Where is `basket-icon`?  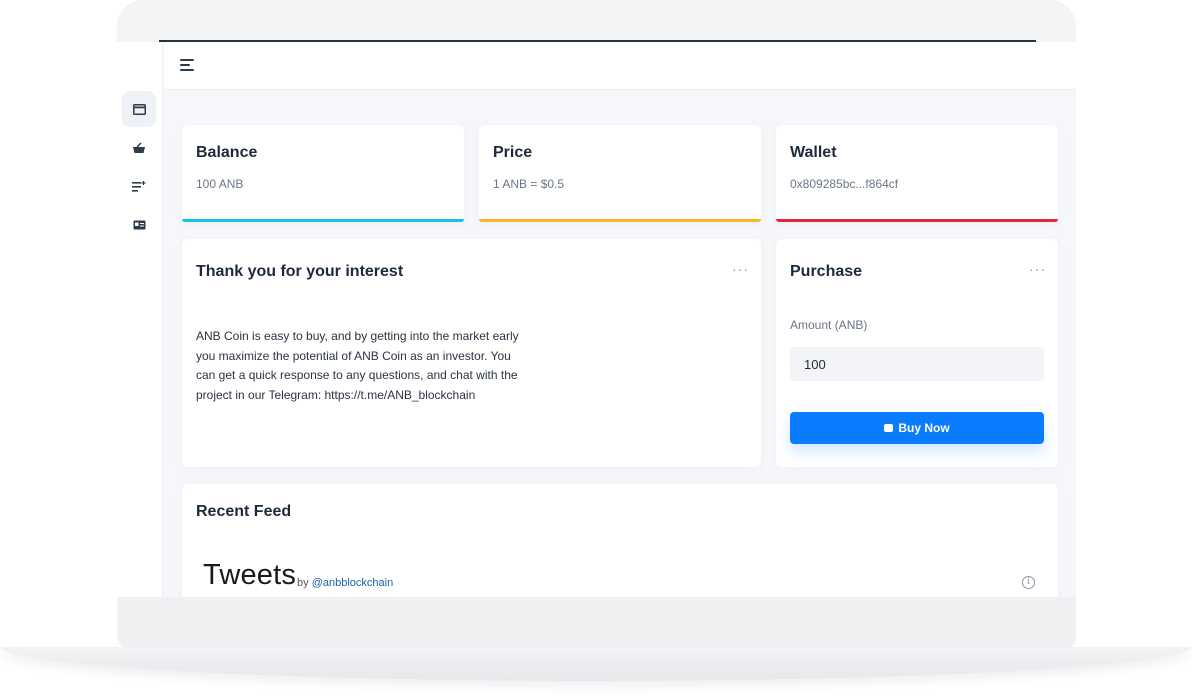 basket-icon is located at coordinates (139, 147).